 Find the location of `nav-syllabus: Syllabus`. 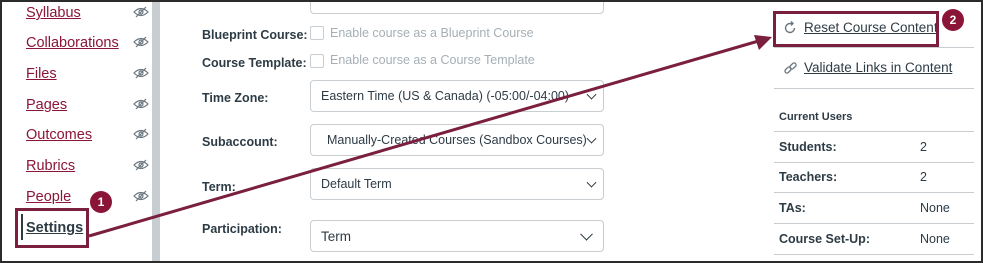

nav-syllabus: Syllabus is located at coordinates (53, 13).